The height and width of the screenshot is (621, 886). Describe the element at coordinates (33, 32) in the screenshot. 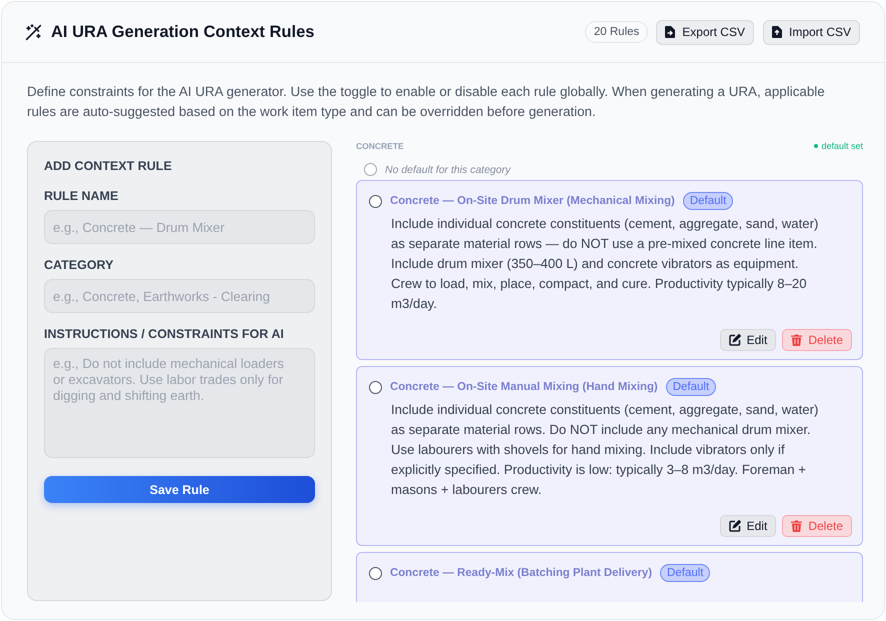

I see `magic-wand-icon` at that location.